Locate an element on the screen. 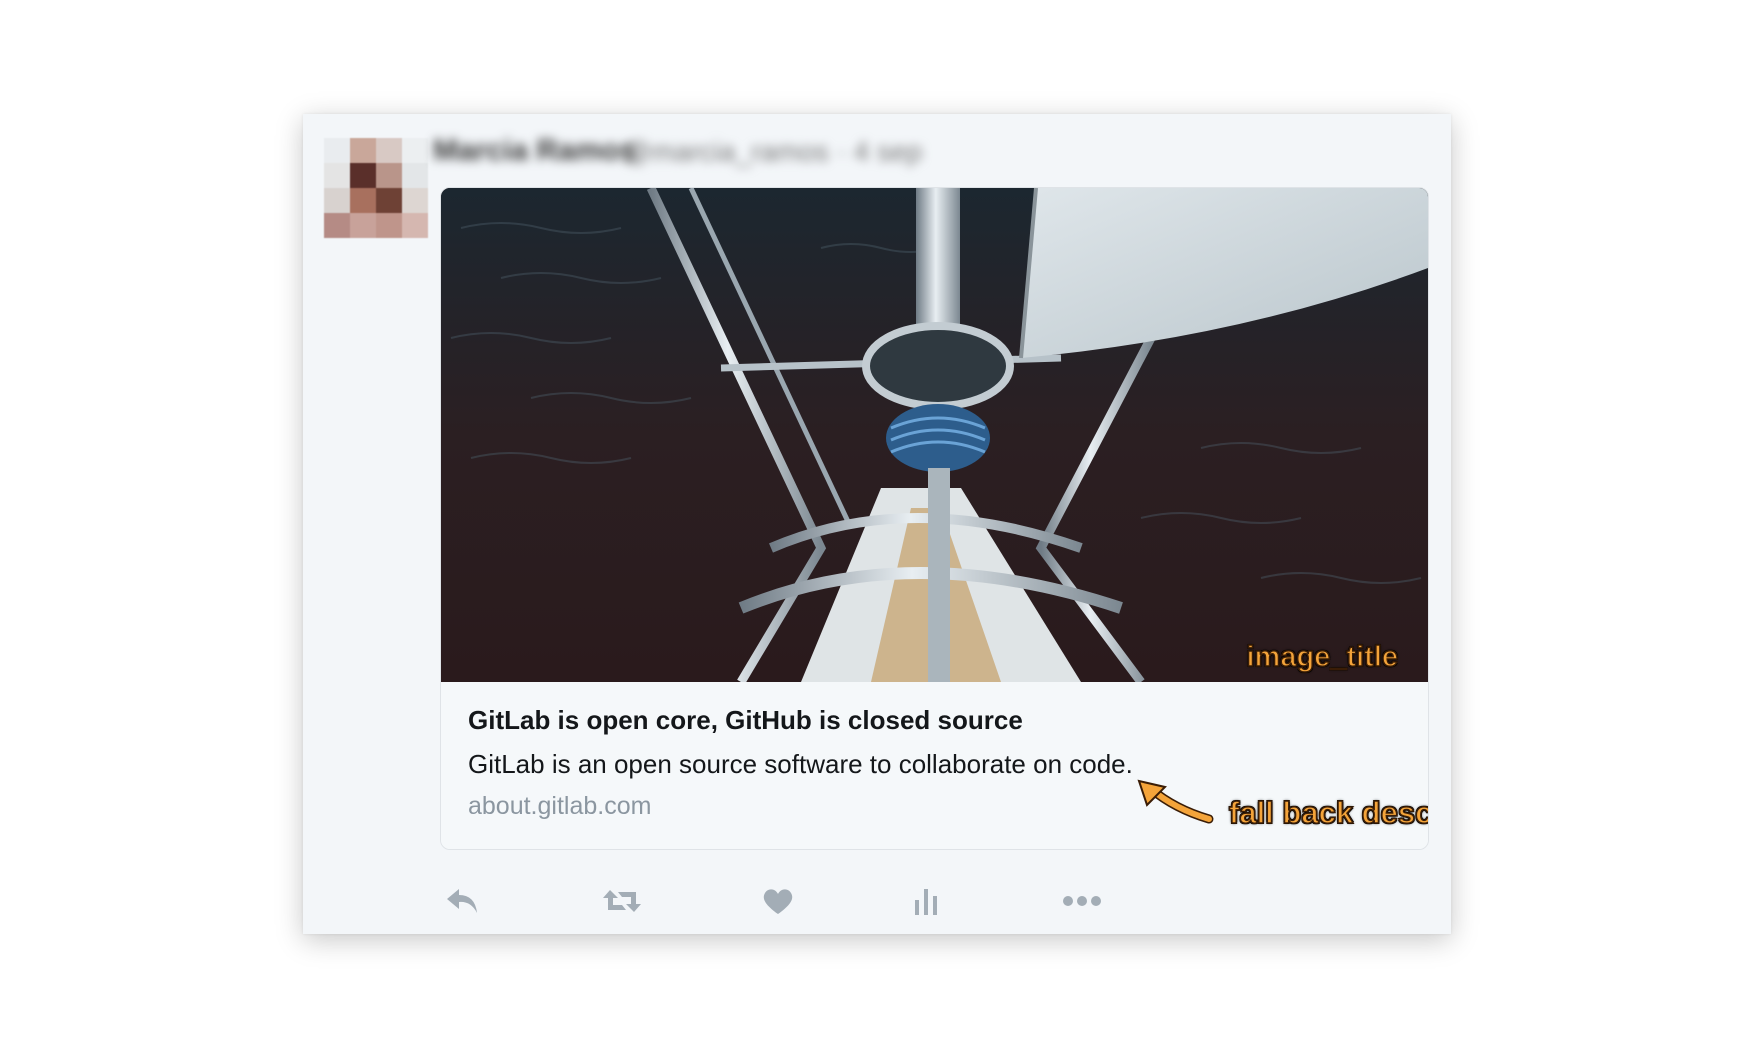 Image resolution: width=1750 pixels, height=1049 pixels. reply-button is located at coordinates (462, 901).